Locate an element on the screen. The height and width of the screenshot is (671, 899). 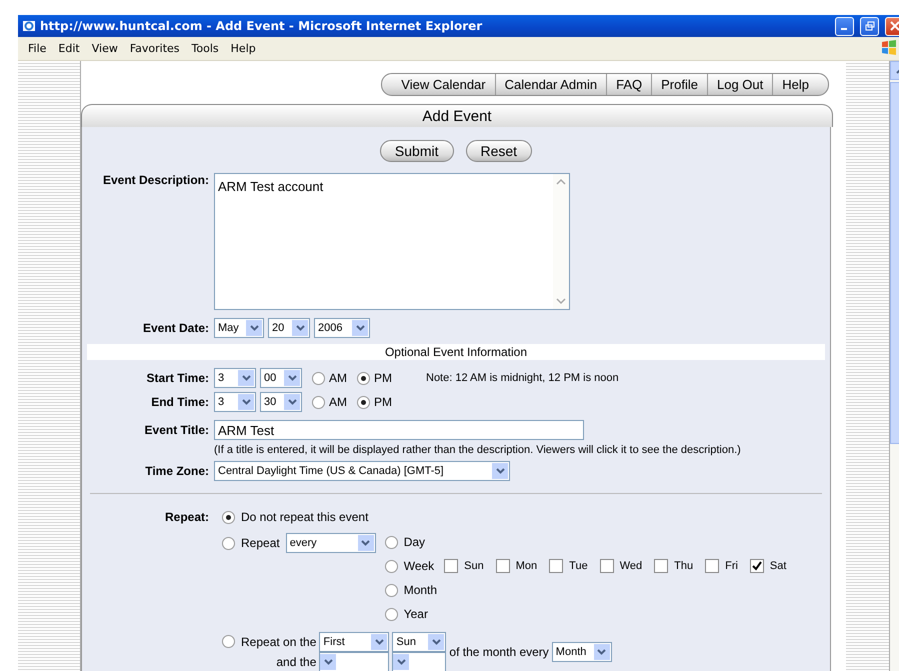
dropdown: Central Daylight Time (US & Canada) [GMT-5] is located at coordinates (362, 471).